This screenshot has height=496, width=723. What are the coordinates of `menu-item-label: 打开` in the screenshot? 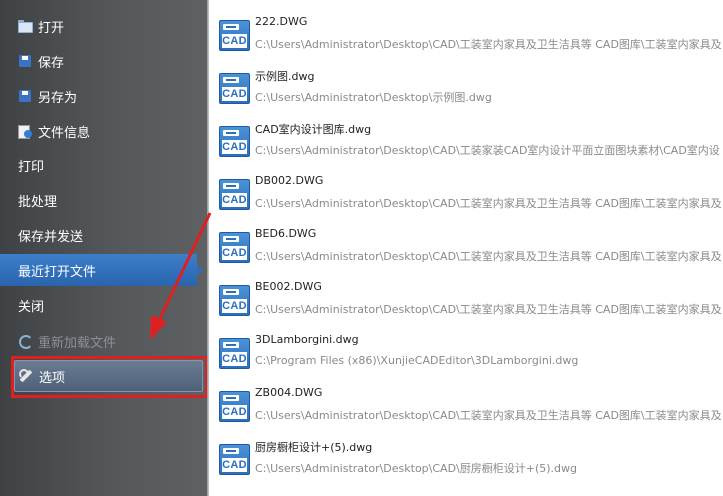 It's located at (51, 28).